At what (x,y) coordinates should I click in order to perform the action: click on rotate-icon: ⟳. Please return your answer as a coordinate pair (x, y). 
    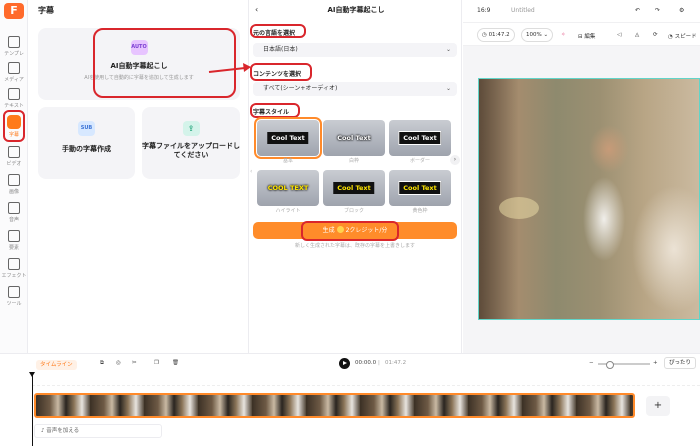
    Looking at the image, I should click on (655, 35).